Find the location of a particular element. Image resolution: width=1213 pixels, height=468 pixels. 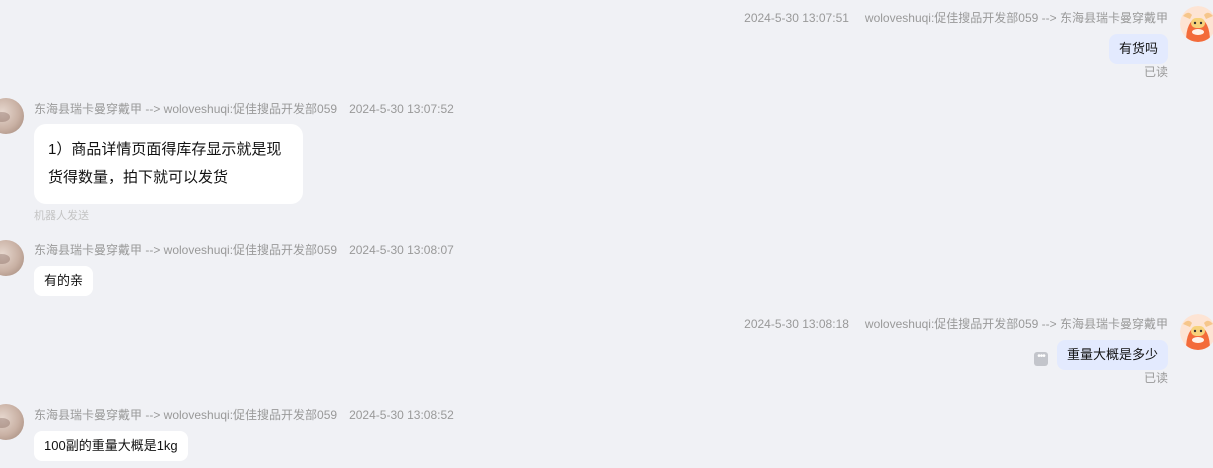

message-time: 2024-5-30 13:08:18 is located at coordinates (796, 324).